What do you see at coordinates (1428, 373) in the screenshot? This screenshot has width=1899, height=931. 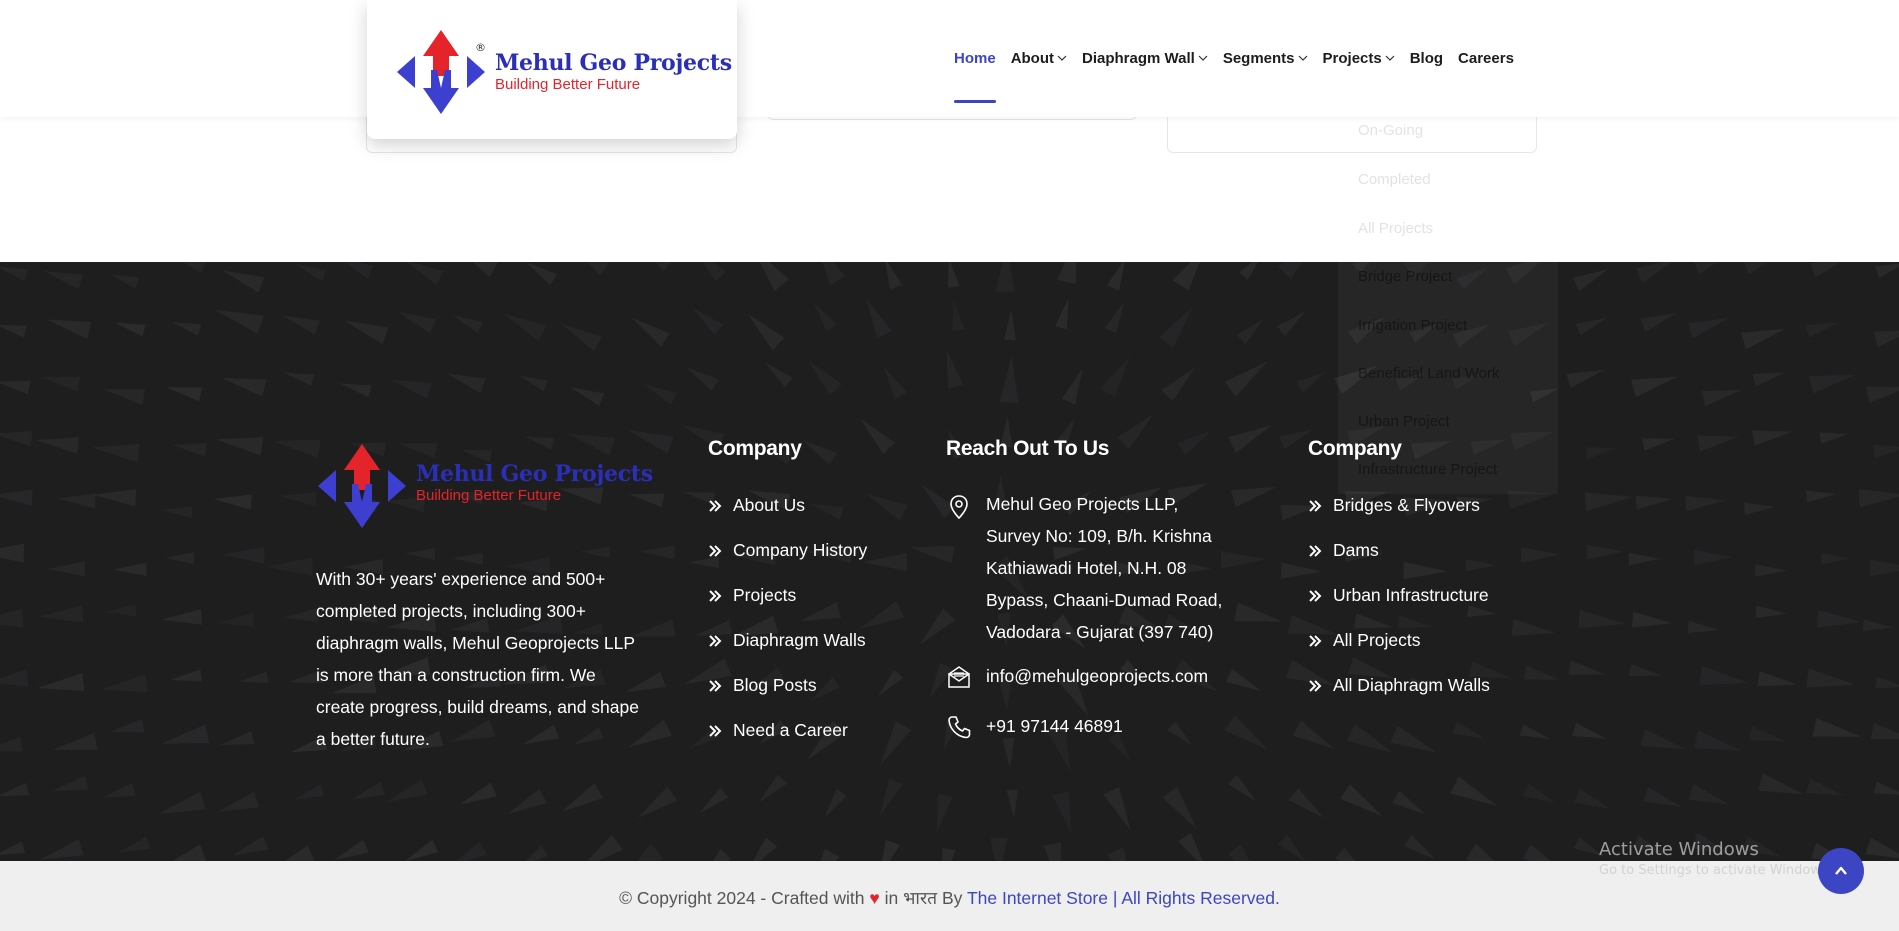 I see `dropdown-item-beneficial-land-work: Beneficial Land Work` at bounding box center [1428, 373].